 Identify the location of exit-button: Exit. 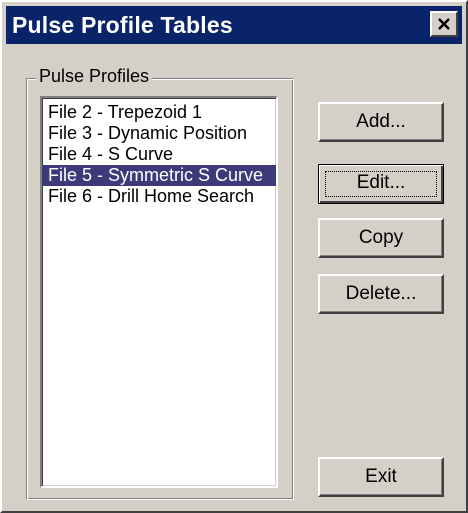
(381, 477).